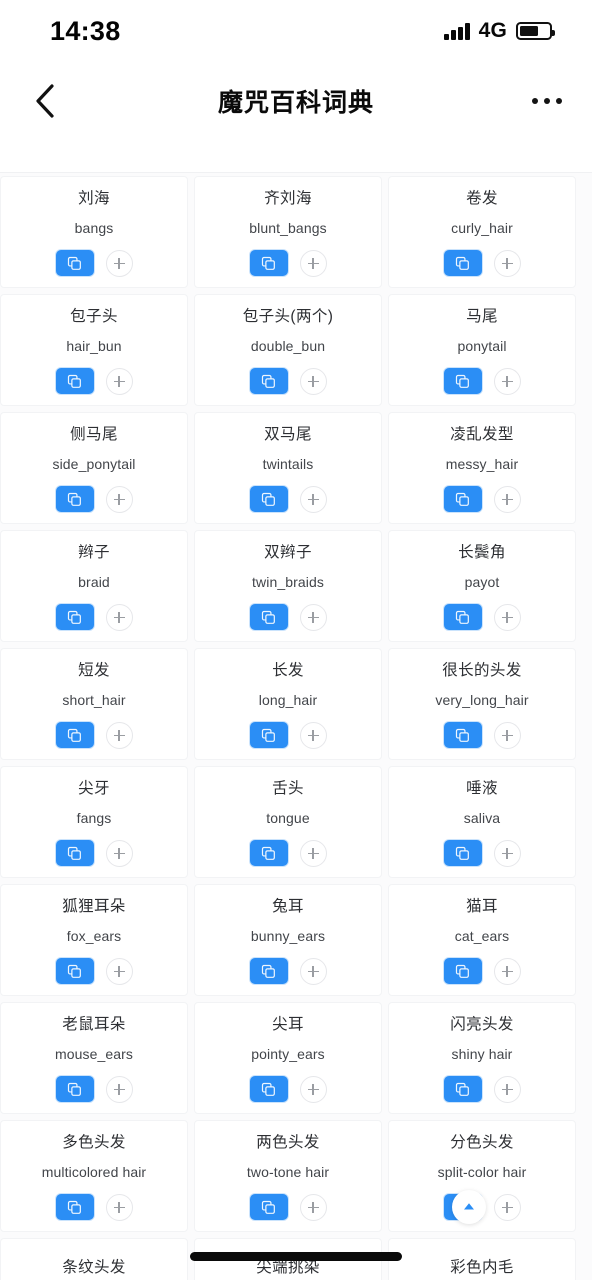  Describe the element at coordinates (468, 1207) in the screenshot. I see `scroll-to-top-button` at that location.